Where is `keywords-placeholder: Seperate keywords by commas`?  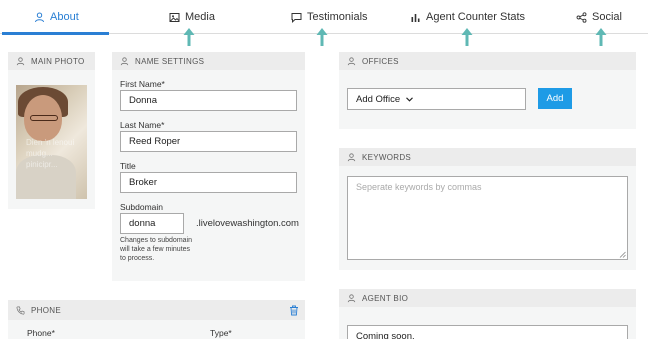 keywords-placeholder: Seperate keywords by commas is located at coordinates (419, 187).